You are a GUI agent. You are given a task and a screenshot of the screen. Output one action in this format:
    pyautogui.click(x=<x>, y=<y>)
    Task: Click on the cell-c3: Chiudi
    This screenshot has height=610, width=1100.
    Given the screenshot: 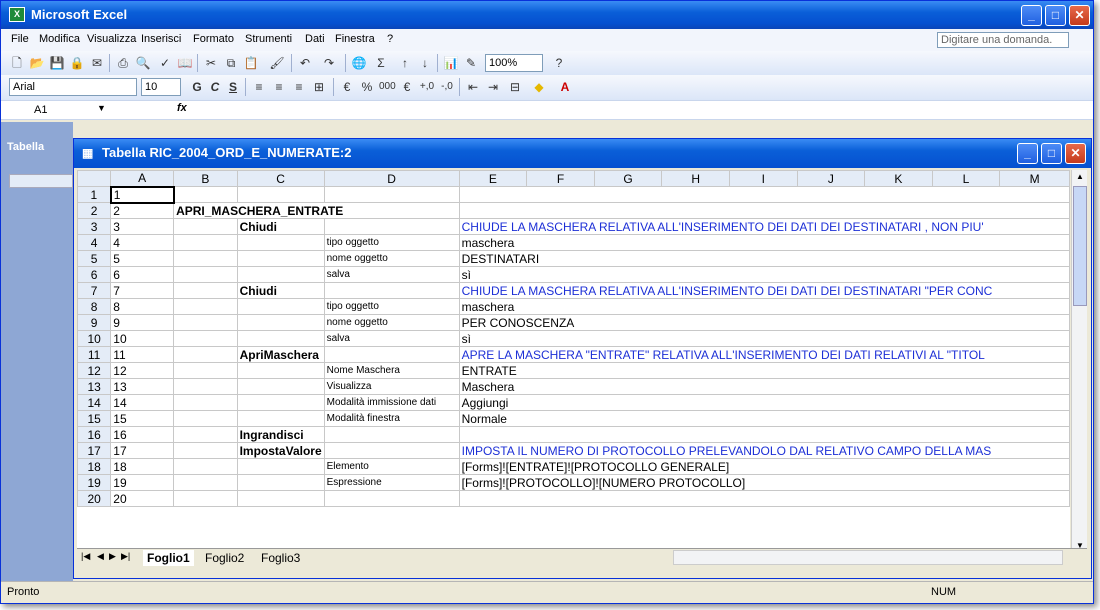 What is the action you would take?
    pyautogui.click(x=280, y=226)
    